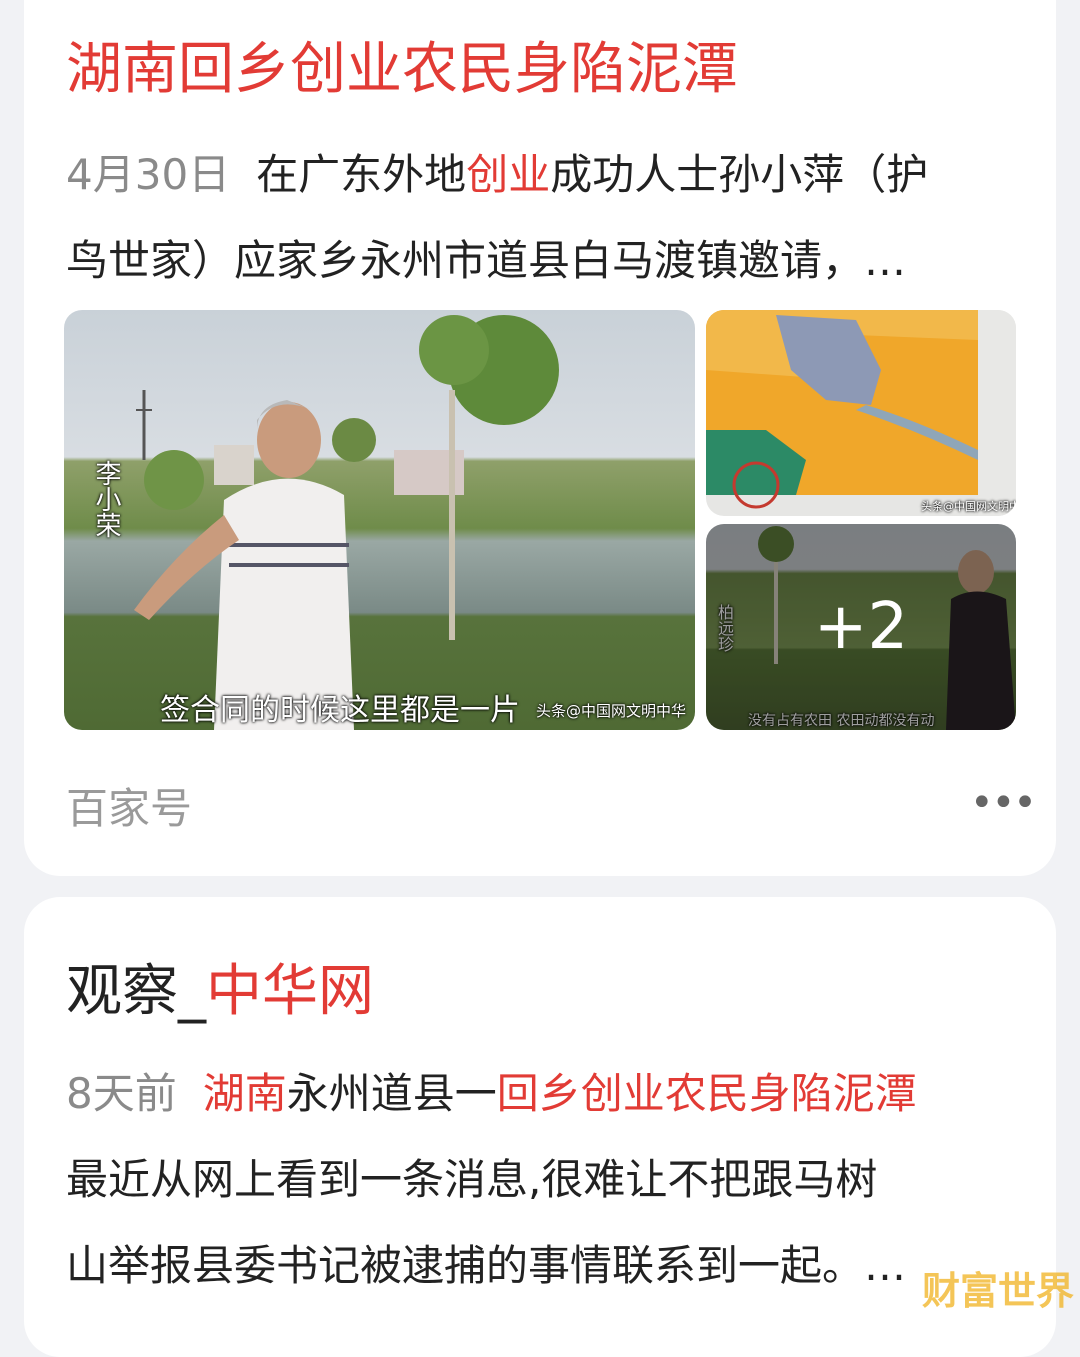  What do you see at coordinates (739, 174) in the screenshot?
I see `snippet-text: 成功人士孙小萍（护` at bounding box center [739, 174].